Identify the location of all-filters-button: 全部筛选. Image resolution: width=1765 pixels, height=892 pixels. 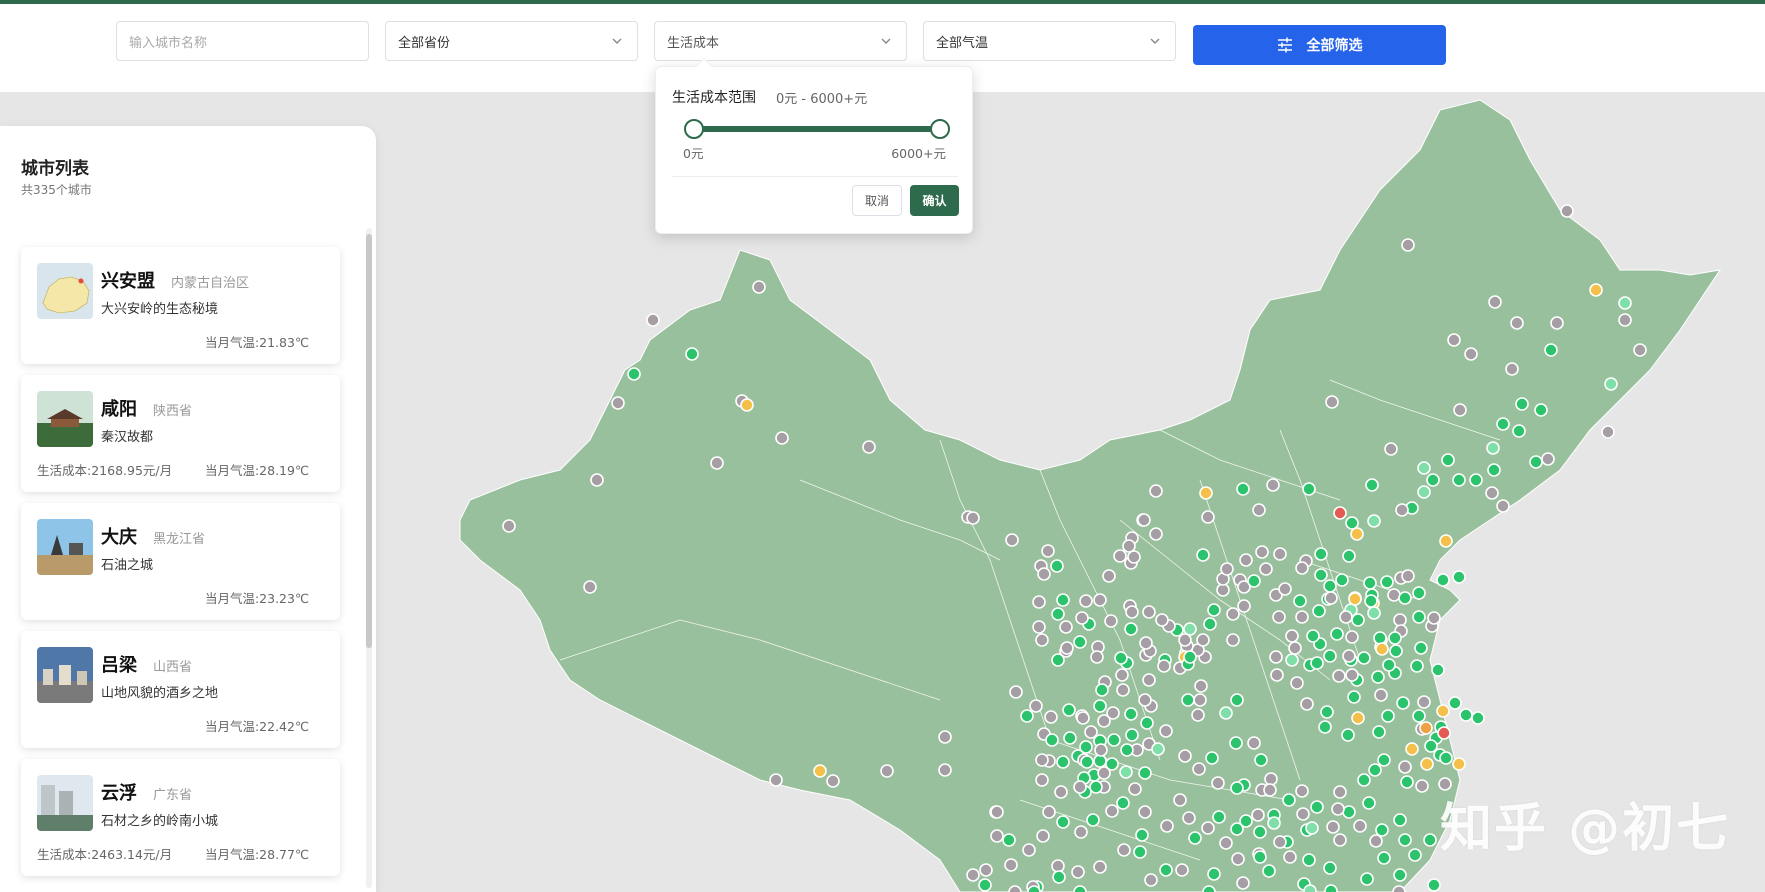
(1319, 45).